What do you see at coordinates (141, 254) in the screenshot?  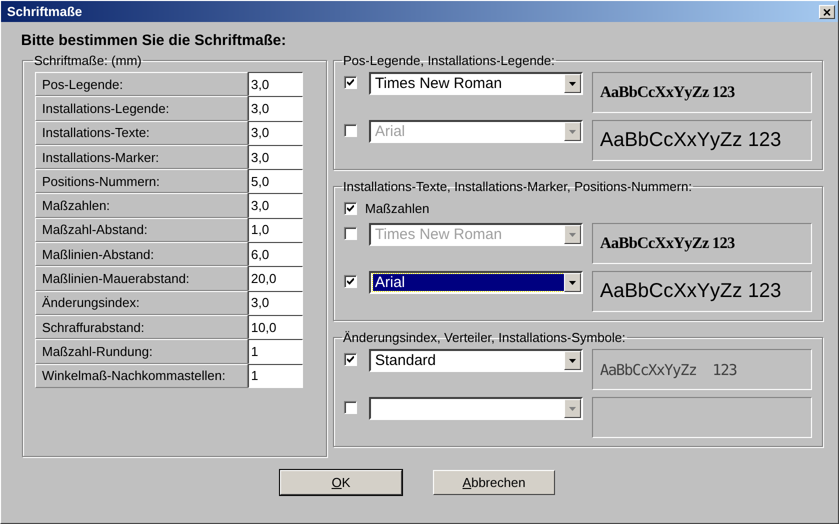 I see `size-label: Maßlinien-Abstand:` at bounding box center [141, 254].